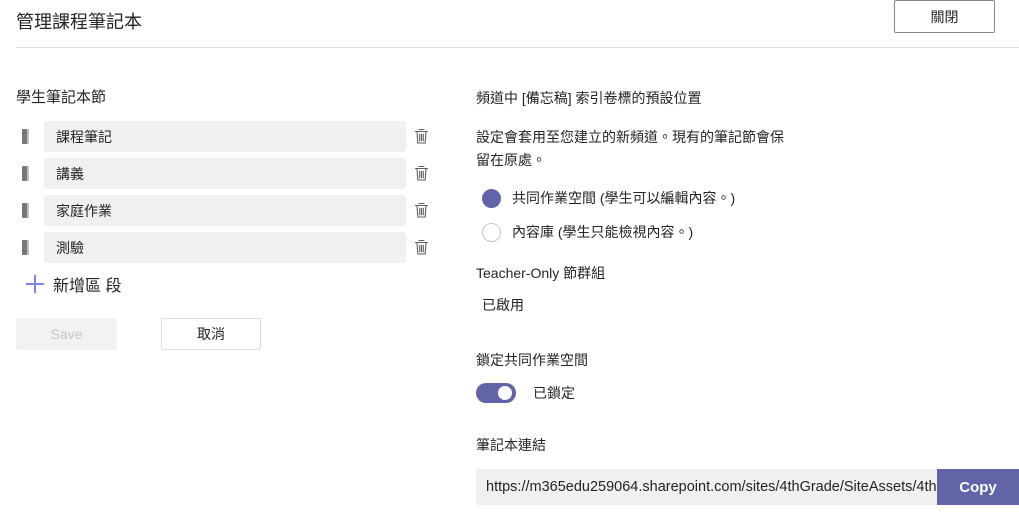  What do you see at coordinates (624, 198) in the screenshot?
I see `radio-option-label: 共同作業空間 (學生可以編輯內容。)` at bounding box center [624, 198].